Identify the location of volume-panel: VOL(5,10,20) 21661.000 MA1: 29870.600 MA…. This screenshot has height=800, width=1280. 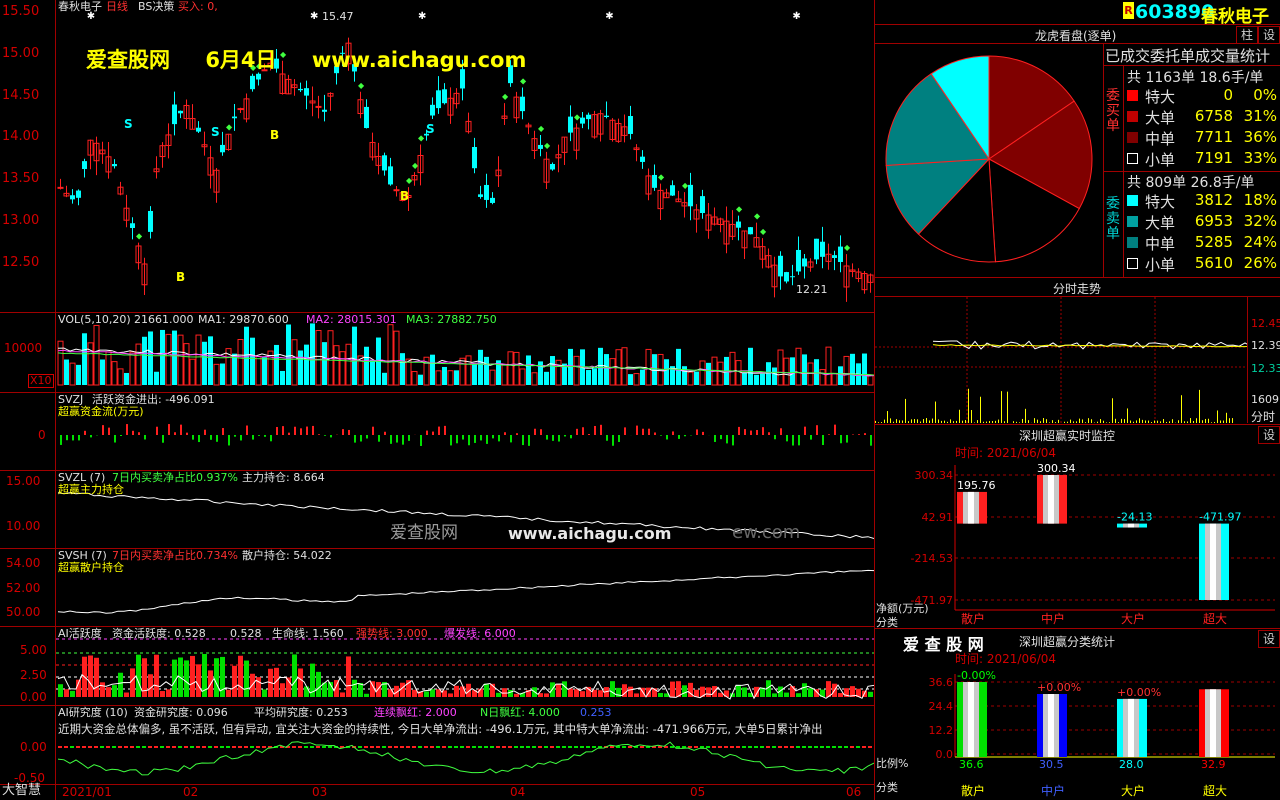
(437, 352).